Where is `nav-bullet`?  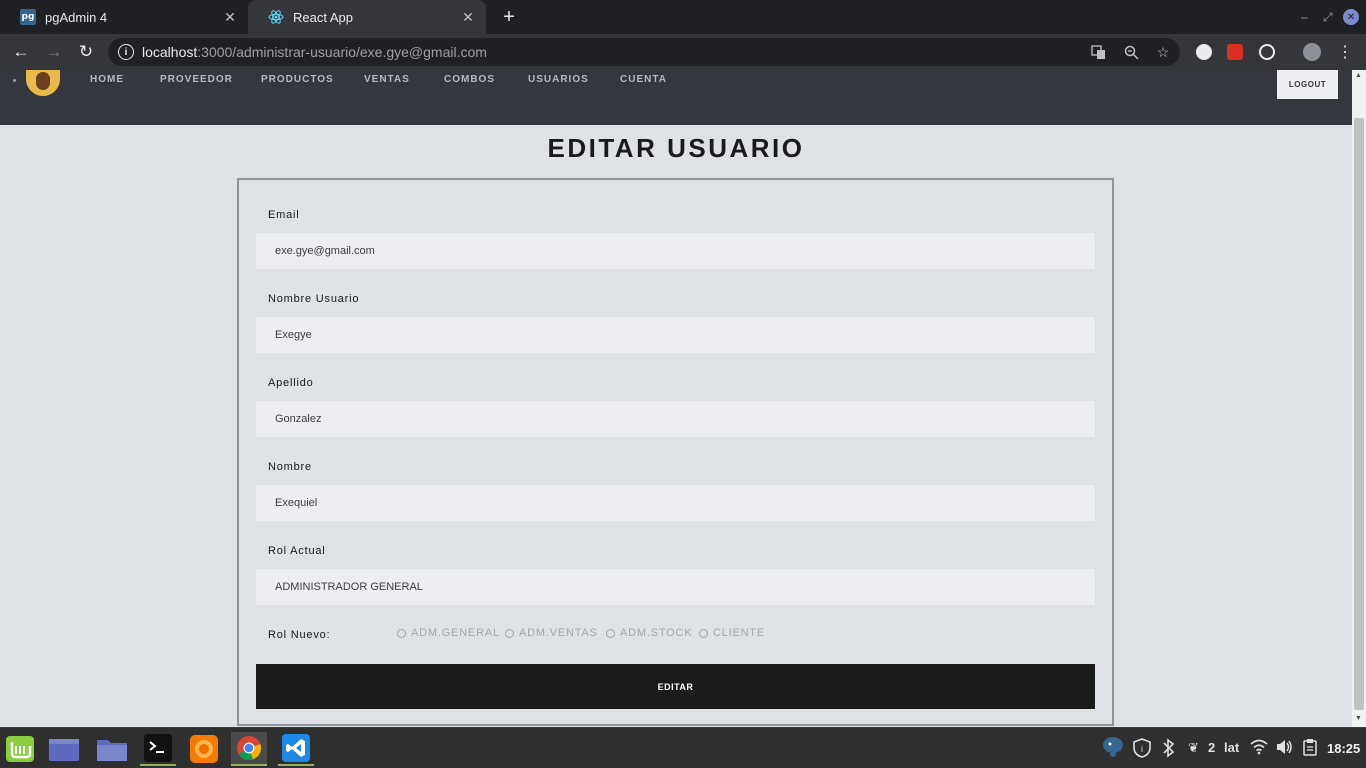
nav-bullet is located at coordinates (14, 80).